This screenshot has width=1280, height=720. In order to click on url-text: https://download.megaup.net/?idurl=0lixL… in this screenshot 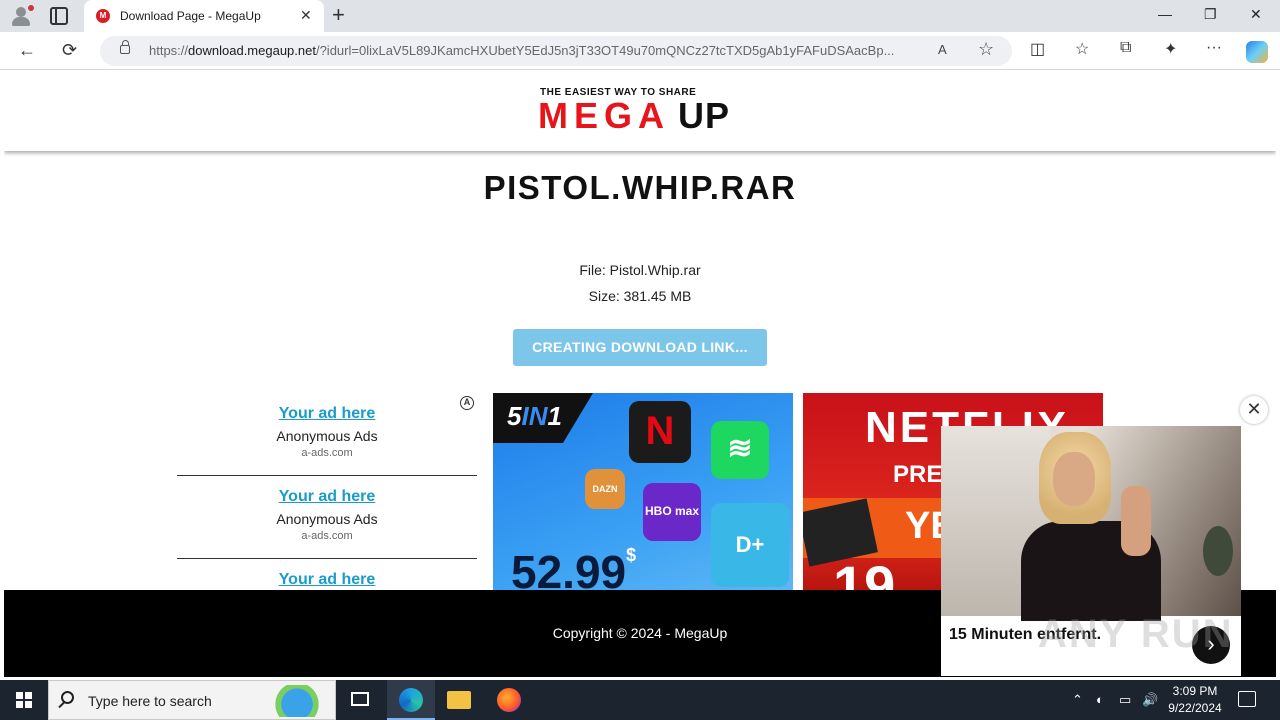, I will do `click(539, 50)`.